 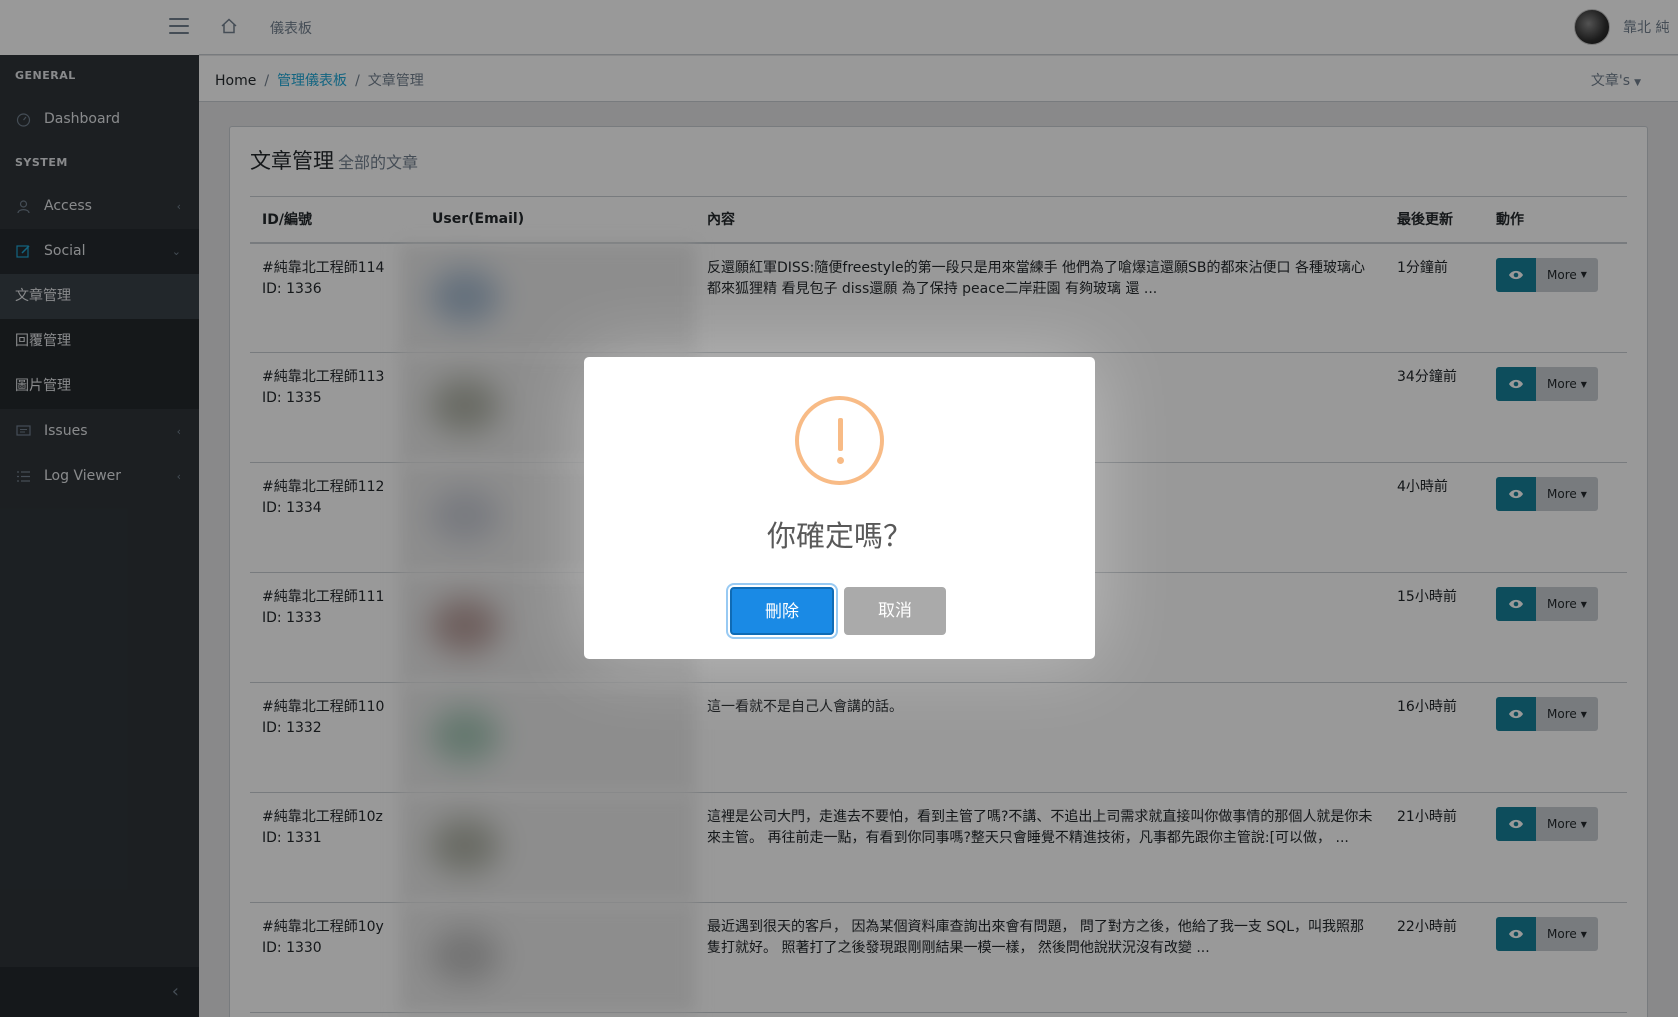 What do you see at coordinates (840, 434) in the screenshot?
I see `warning-icon-bar` at bounding box center [840, 434].